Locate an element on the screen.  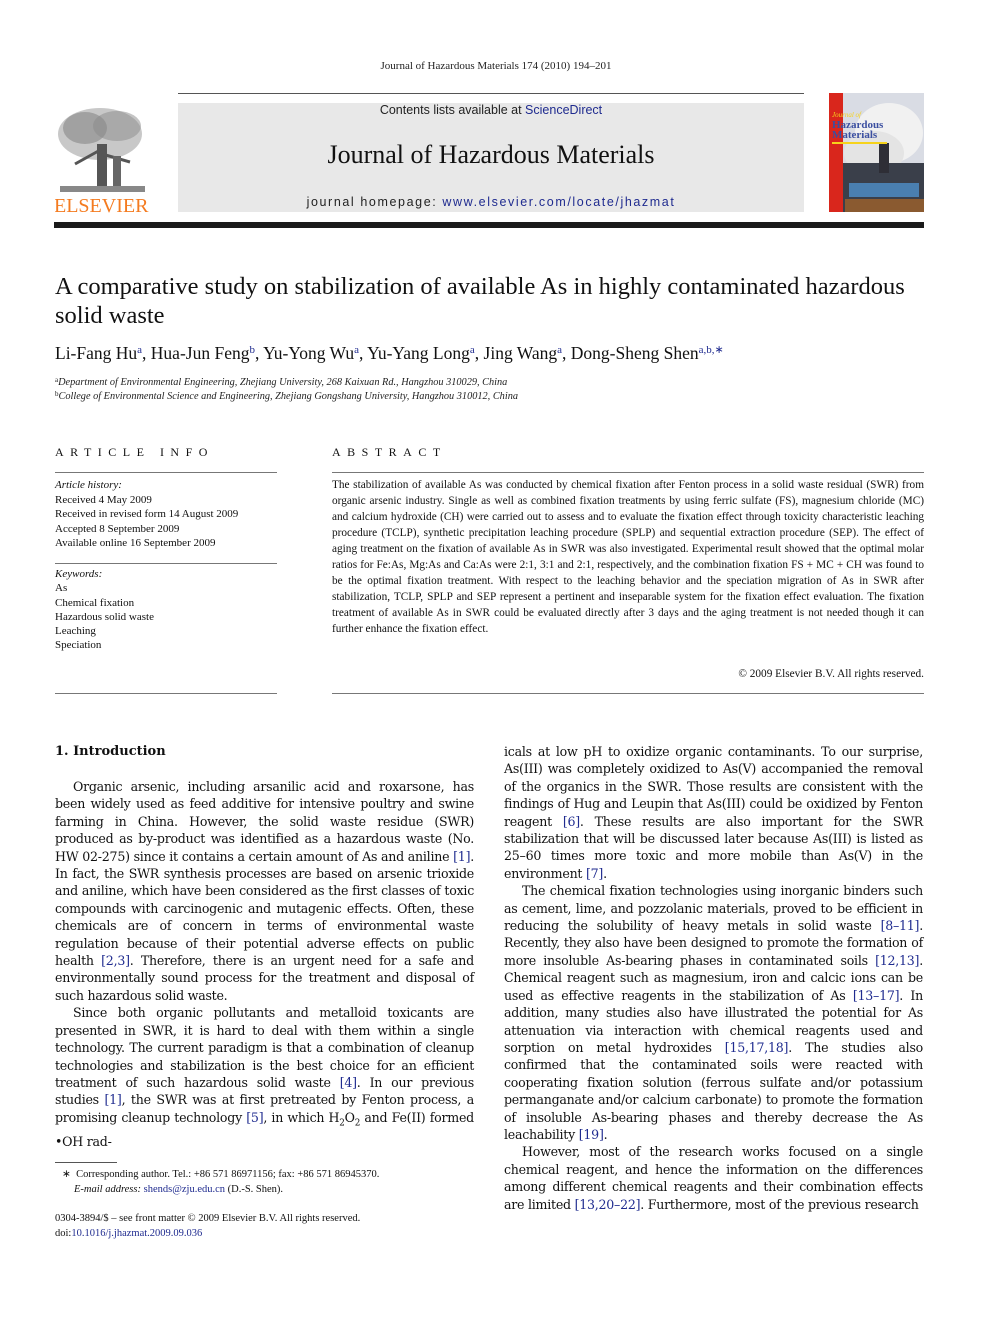
keyword-item: Speciation is located at coordinates (78, 645).